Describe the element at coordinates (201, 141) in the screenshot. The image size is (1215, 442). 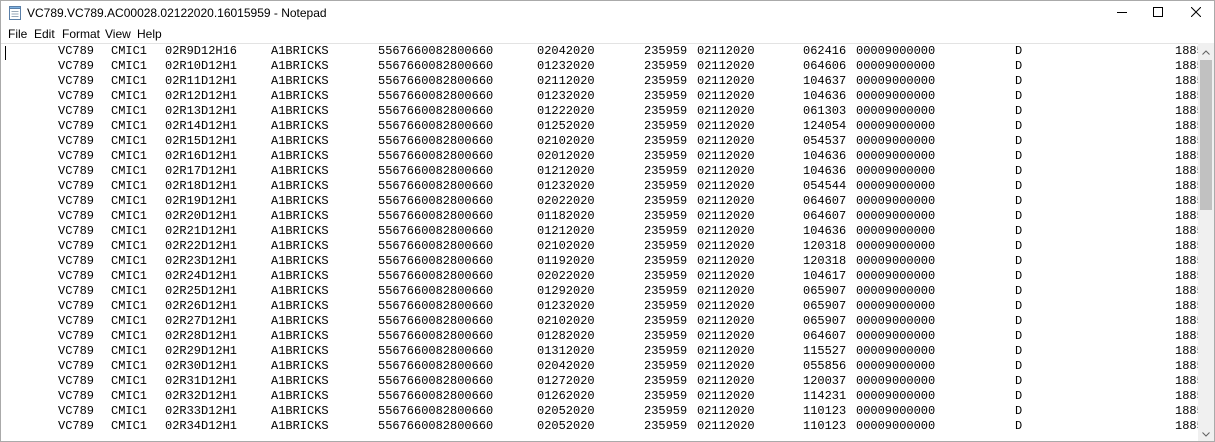
I see `text-field: 02R15D12H1` at that location.